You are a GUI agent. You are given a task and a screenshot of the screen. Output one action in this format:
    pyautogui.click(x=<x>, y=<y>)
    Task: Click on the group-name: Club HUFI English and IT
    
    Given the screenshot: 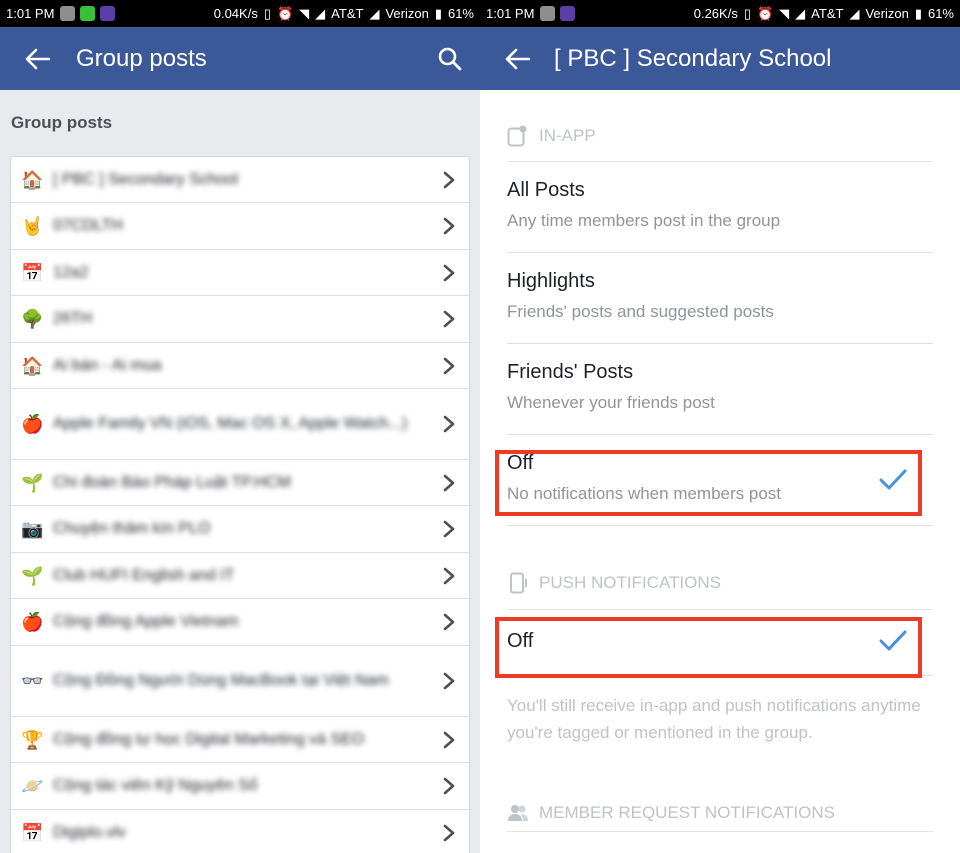 What is the action you would take?
    pyautogui.click(x=144, y=575)
    